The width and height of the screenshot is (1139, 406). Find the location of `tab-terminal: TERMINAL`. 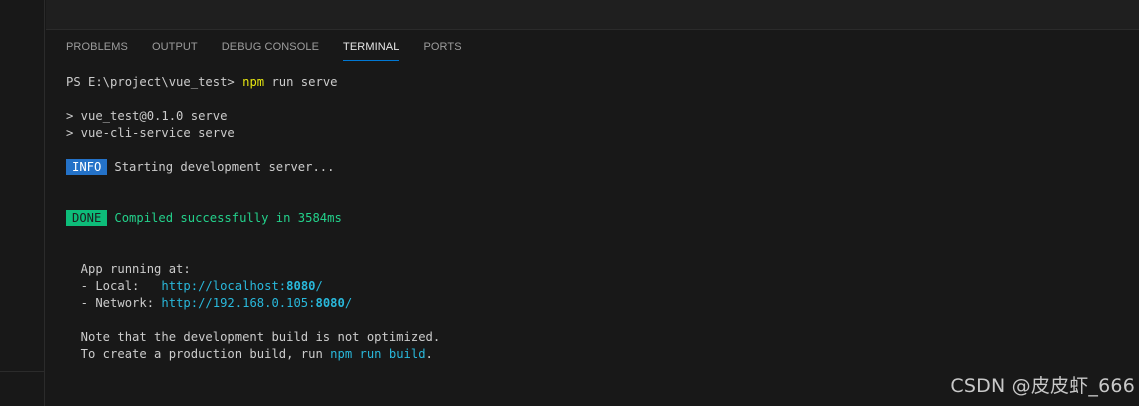

tab-terminal: TERMINAL is located at coordinates (371, 51).